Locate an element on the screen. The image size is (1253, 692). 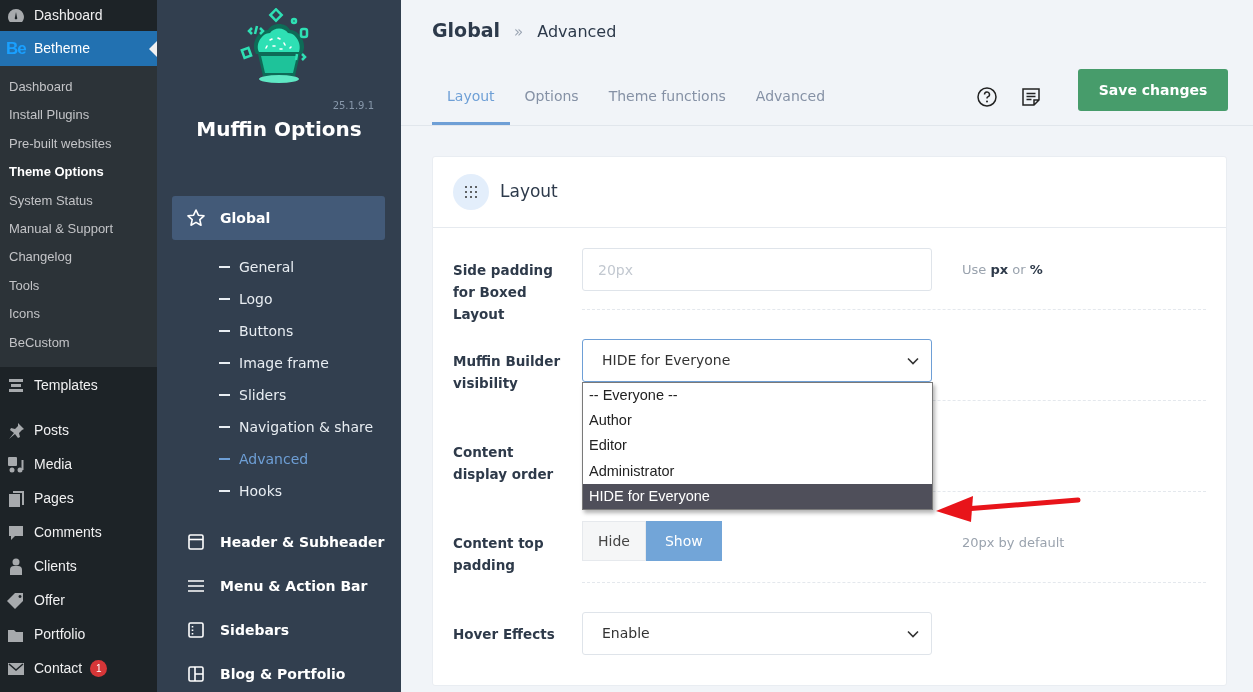
menu-item: Templates is located at coordinates (78, 385).